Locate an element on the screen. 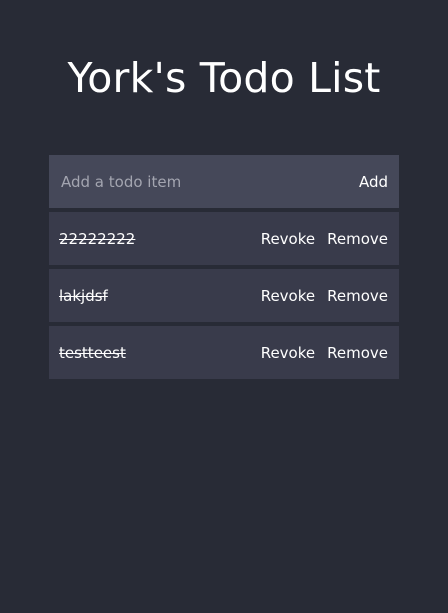 The width and height of the screenshot is (448, 613). todo-item-text: testteest is located at coordinates (92, 352).